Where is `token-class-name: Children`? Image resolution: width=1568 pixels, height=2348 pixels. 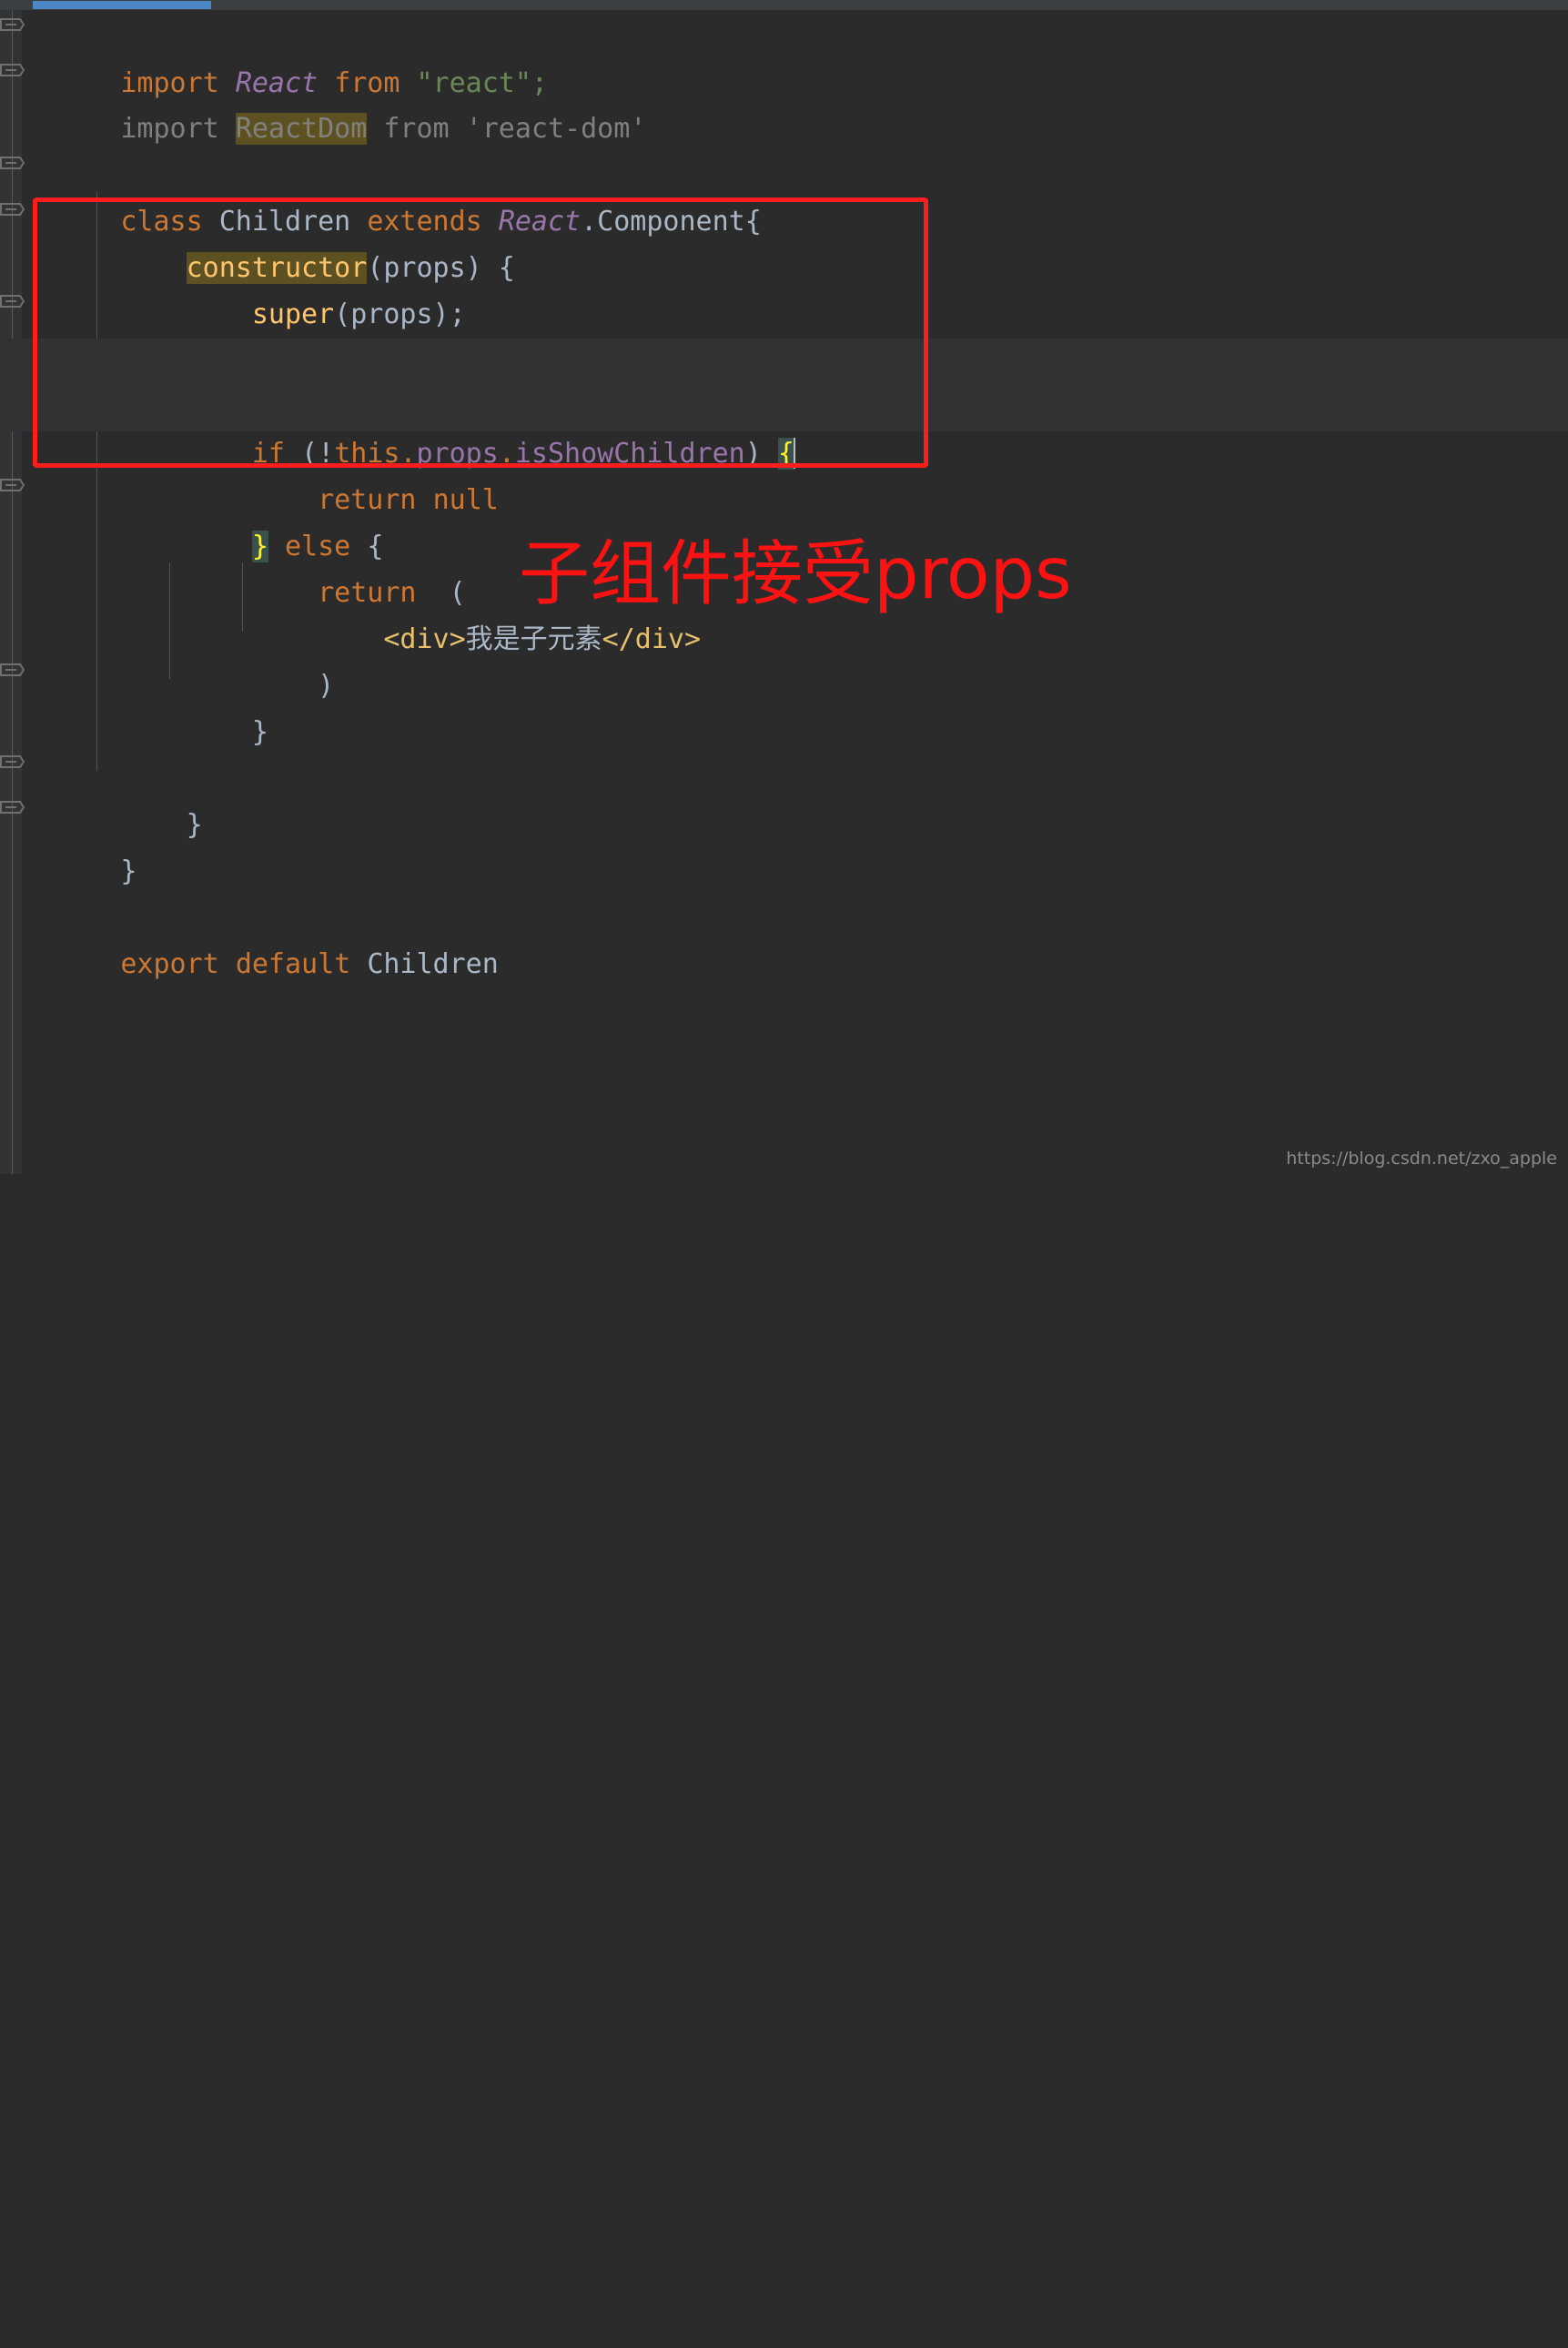 token-class-name: Children is located at coordinates (433, 963).